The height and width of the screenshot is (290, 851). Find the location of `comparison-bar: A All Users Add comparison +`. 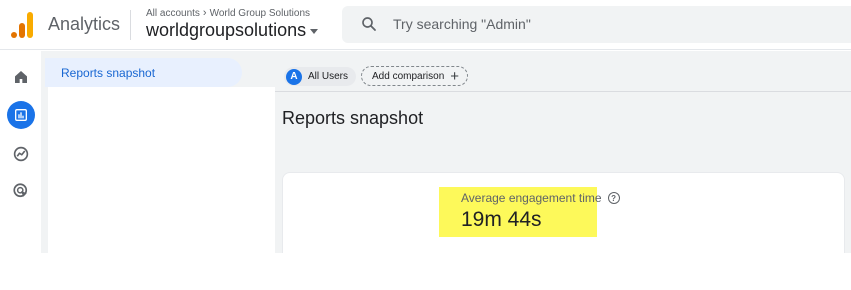

comparison-bar: A All Users Add comparison + is located at coordinates (563, 76).